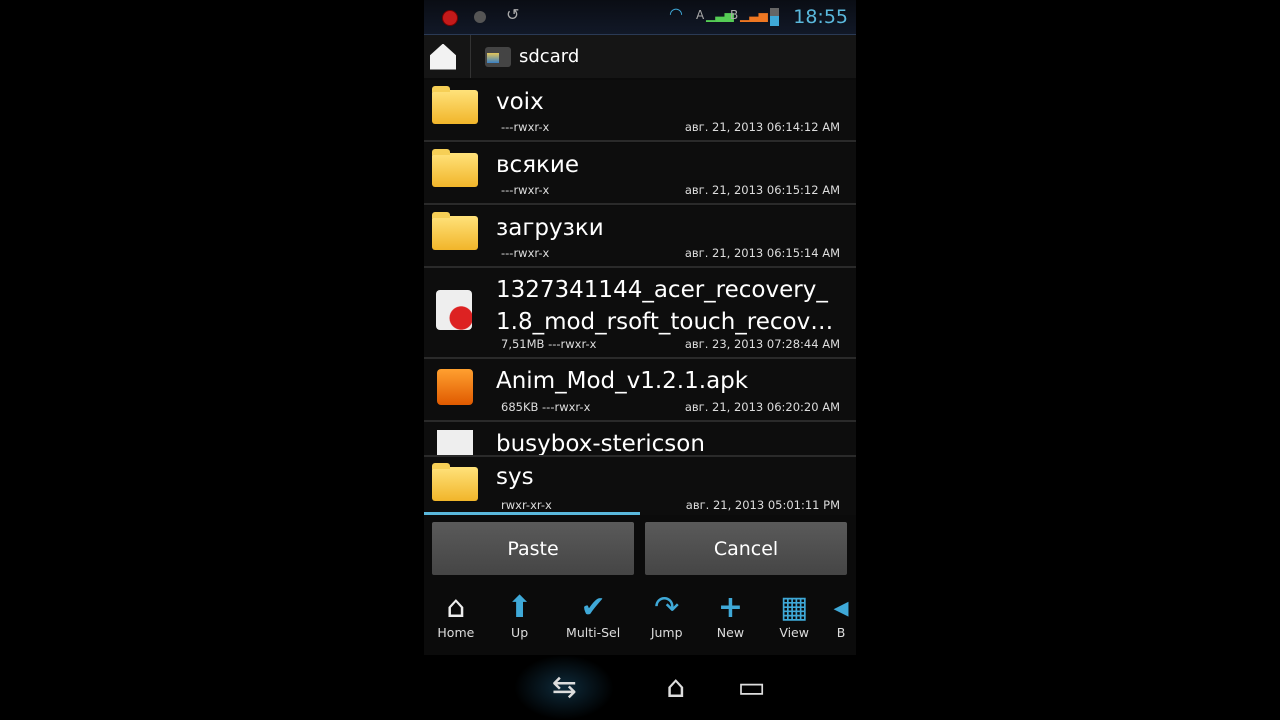  What do you see at coordinates (456, 632) in the screenshot?
I see `toolbar-label: Home` at bounding box center [456, 632].